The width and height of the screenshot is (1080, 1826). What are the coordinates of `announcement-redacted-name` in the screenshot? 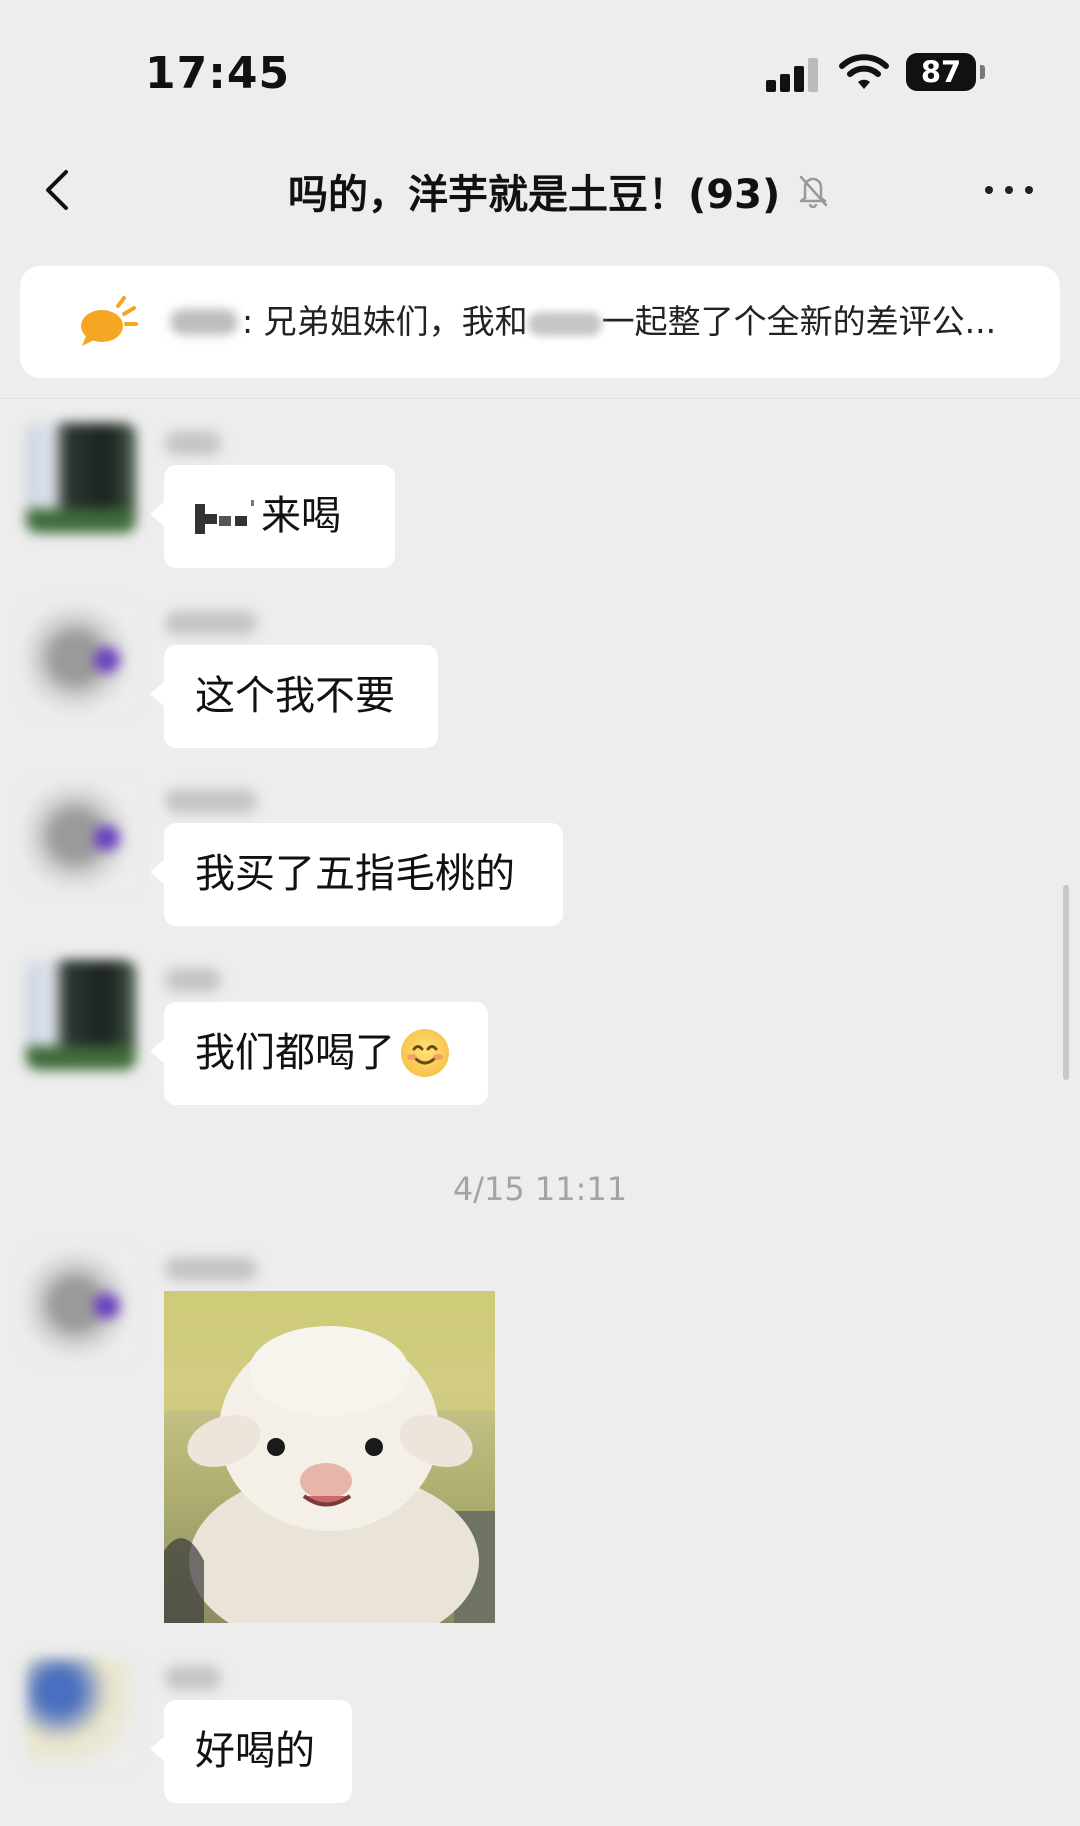 It's located at (564, 323).